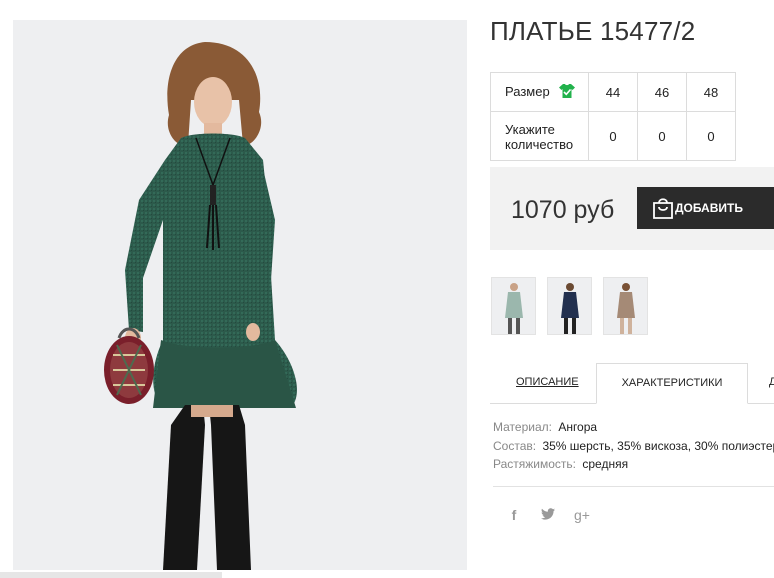 This screenshot has width=774, height=578. I want to click on thumbnail-navy-dress, so click(569, 306).